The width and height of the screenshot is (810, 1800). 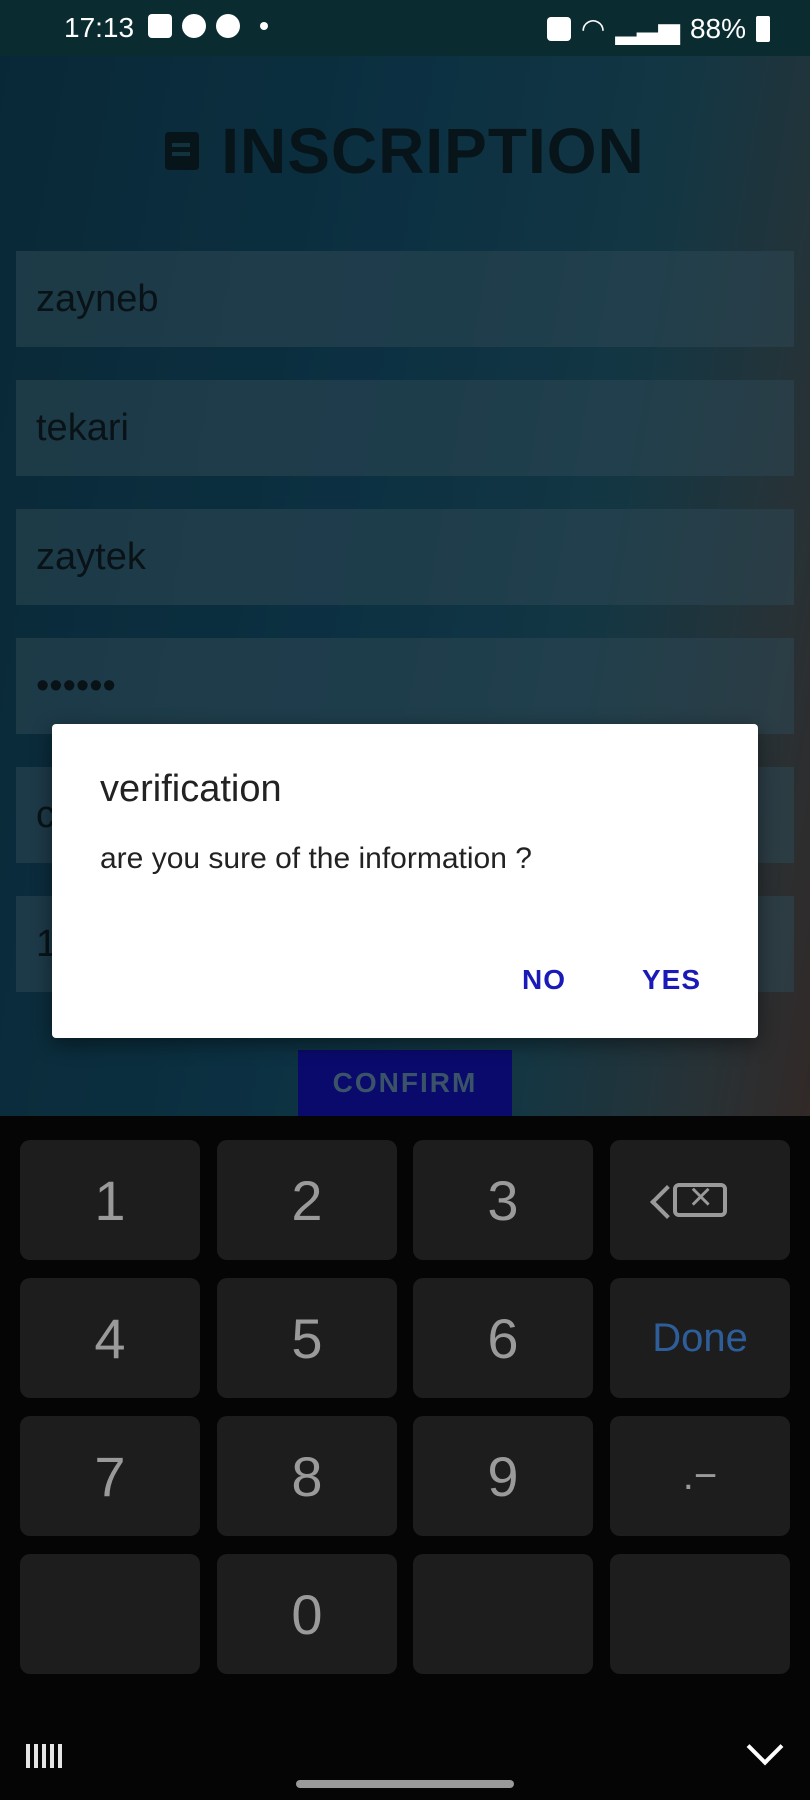 What do you see at coordinates (307, 1476) in the screenshot?
I see `key-8: 8` at bounding box center [307, 1476].